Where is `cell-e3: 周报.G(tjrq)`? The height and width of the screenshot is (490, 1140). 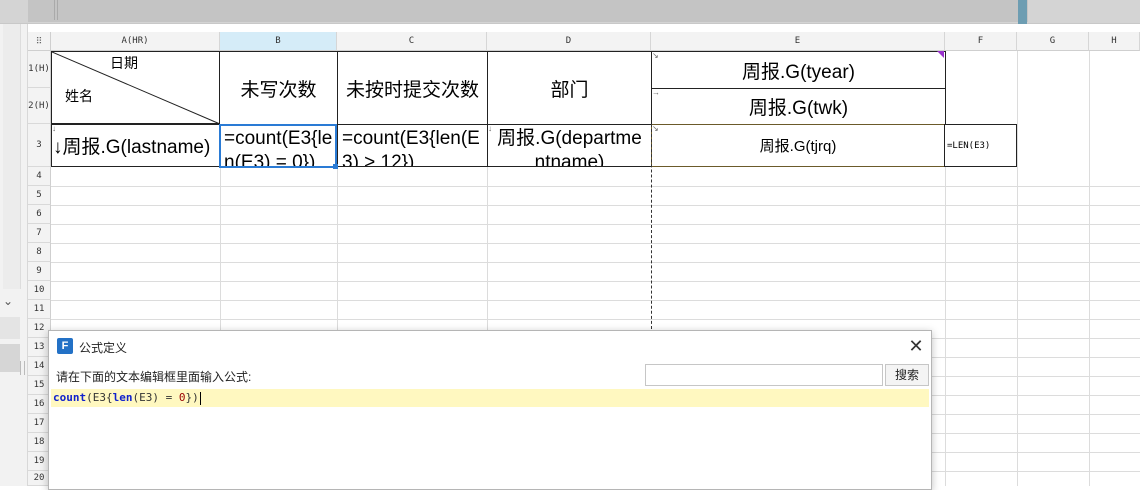 cell-e3: 周报.G(tjrq) is located at coordinates (798, 145).